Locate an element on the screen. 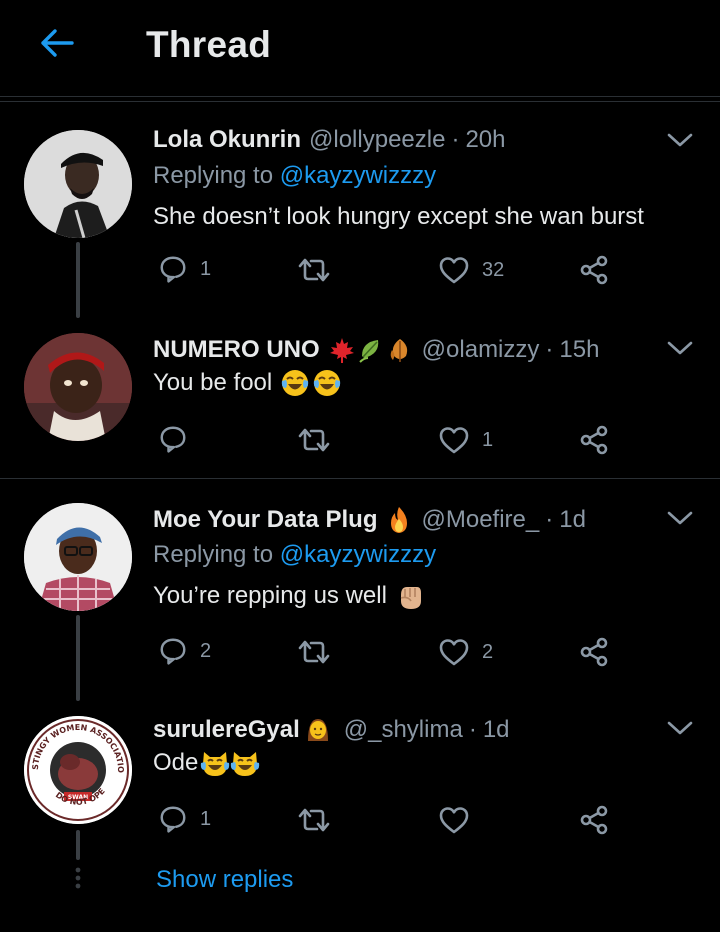 The width and height of the screenshot is (720, 932). tweet-header: Moe Your Data Plug @Moefire_ · 1d is located at coordinates (369, 520).